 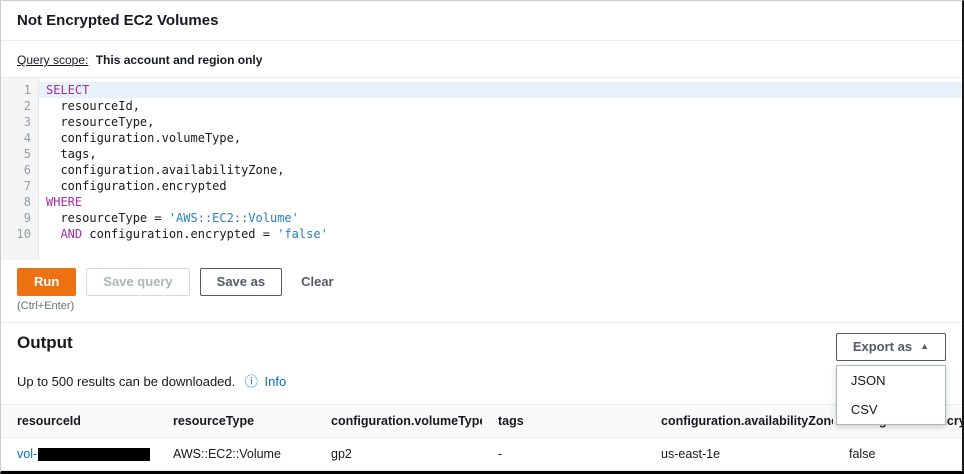 What do you see at coordinates (118, 20) in the screenshot?
I see `page-title: Not Encrypted EC2 Volumes` at bounding box center [118, 20].